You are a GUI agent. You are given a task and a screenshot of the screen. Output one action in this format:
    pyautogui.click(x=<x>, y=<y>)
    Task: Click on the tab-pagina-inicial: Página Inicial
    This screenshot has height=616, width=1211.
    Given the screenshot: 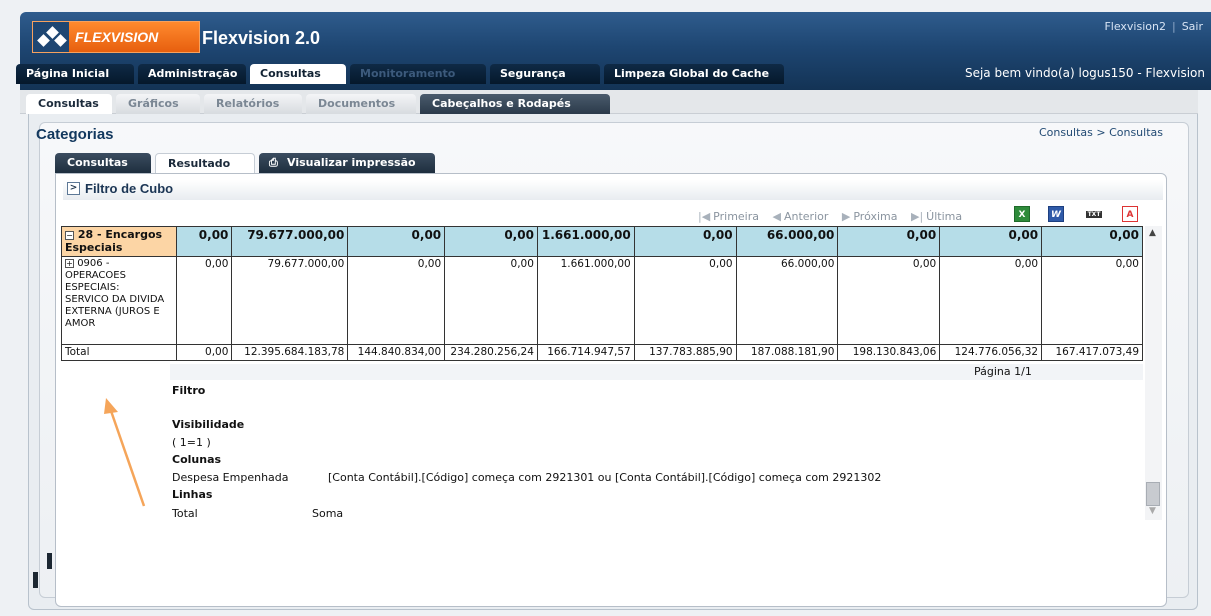 What is the action you would take?
    pyautogui.click(x=75, y=74)
    